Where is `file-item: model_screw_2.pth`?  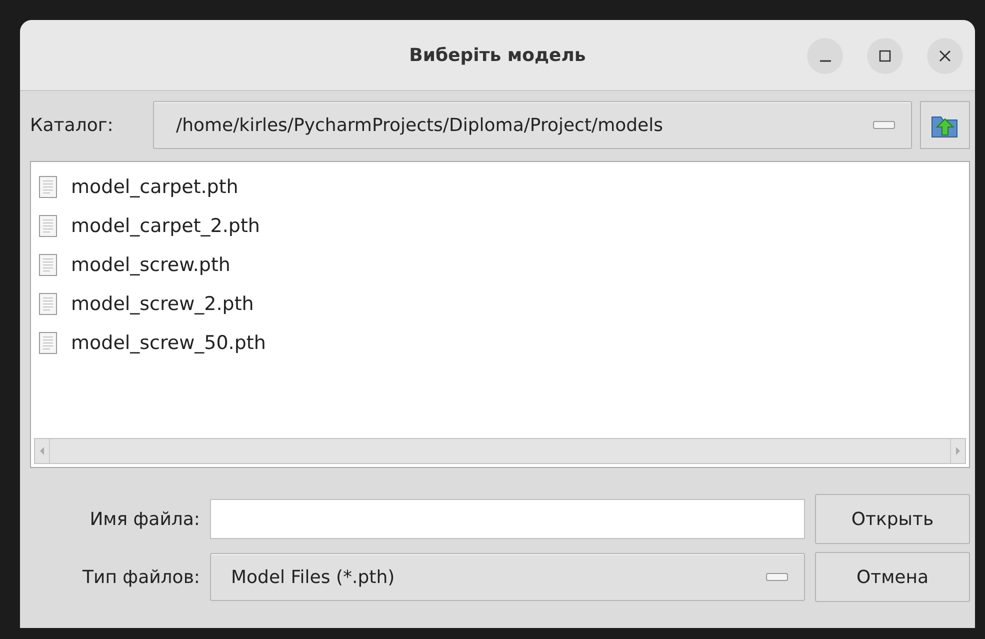 file-item: model_screw_2.pth is located at coordinates (500, 303).